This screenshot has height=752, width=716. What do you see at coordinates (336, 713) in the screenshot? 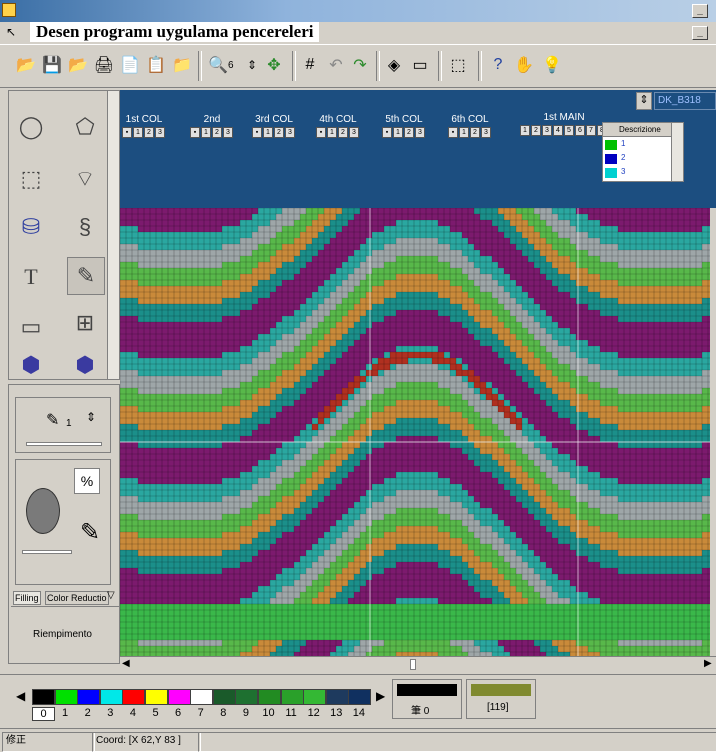
I see `palette-swatch-number: 13` at bounding box center [336, 713].